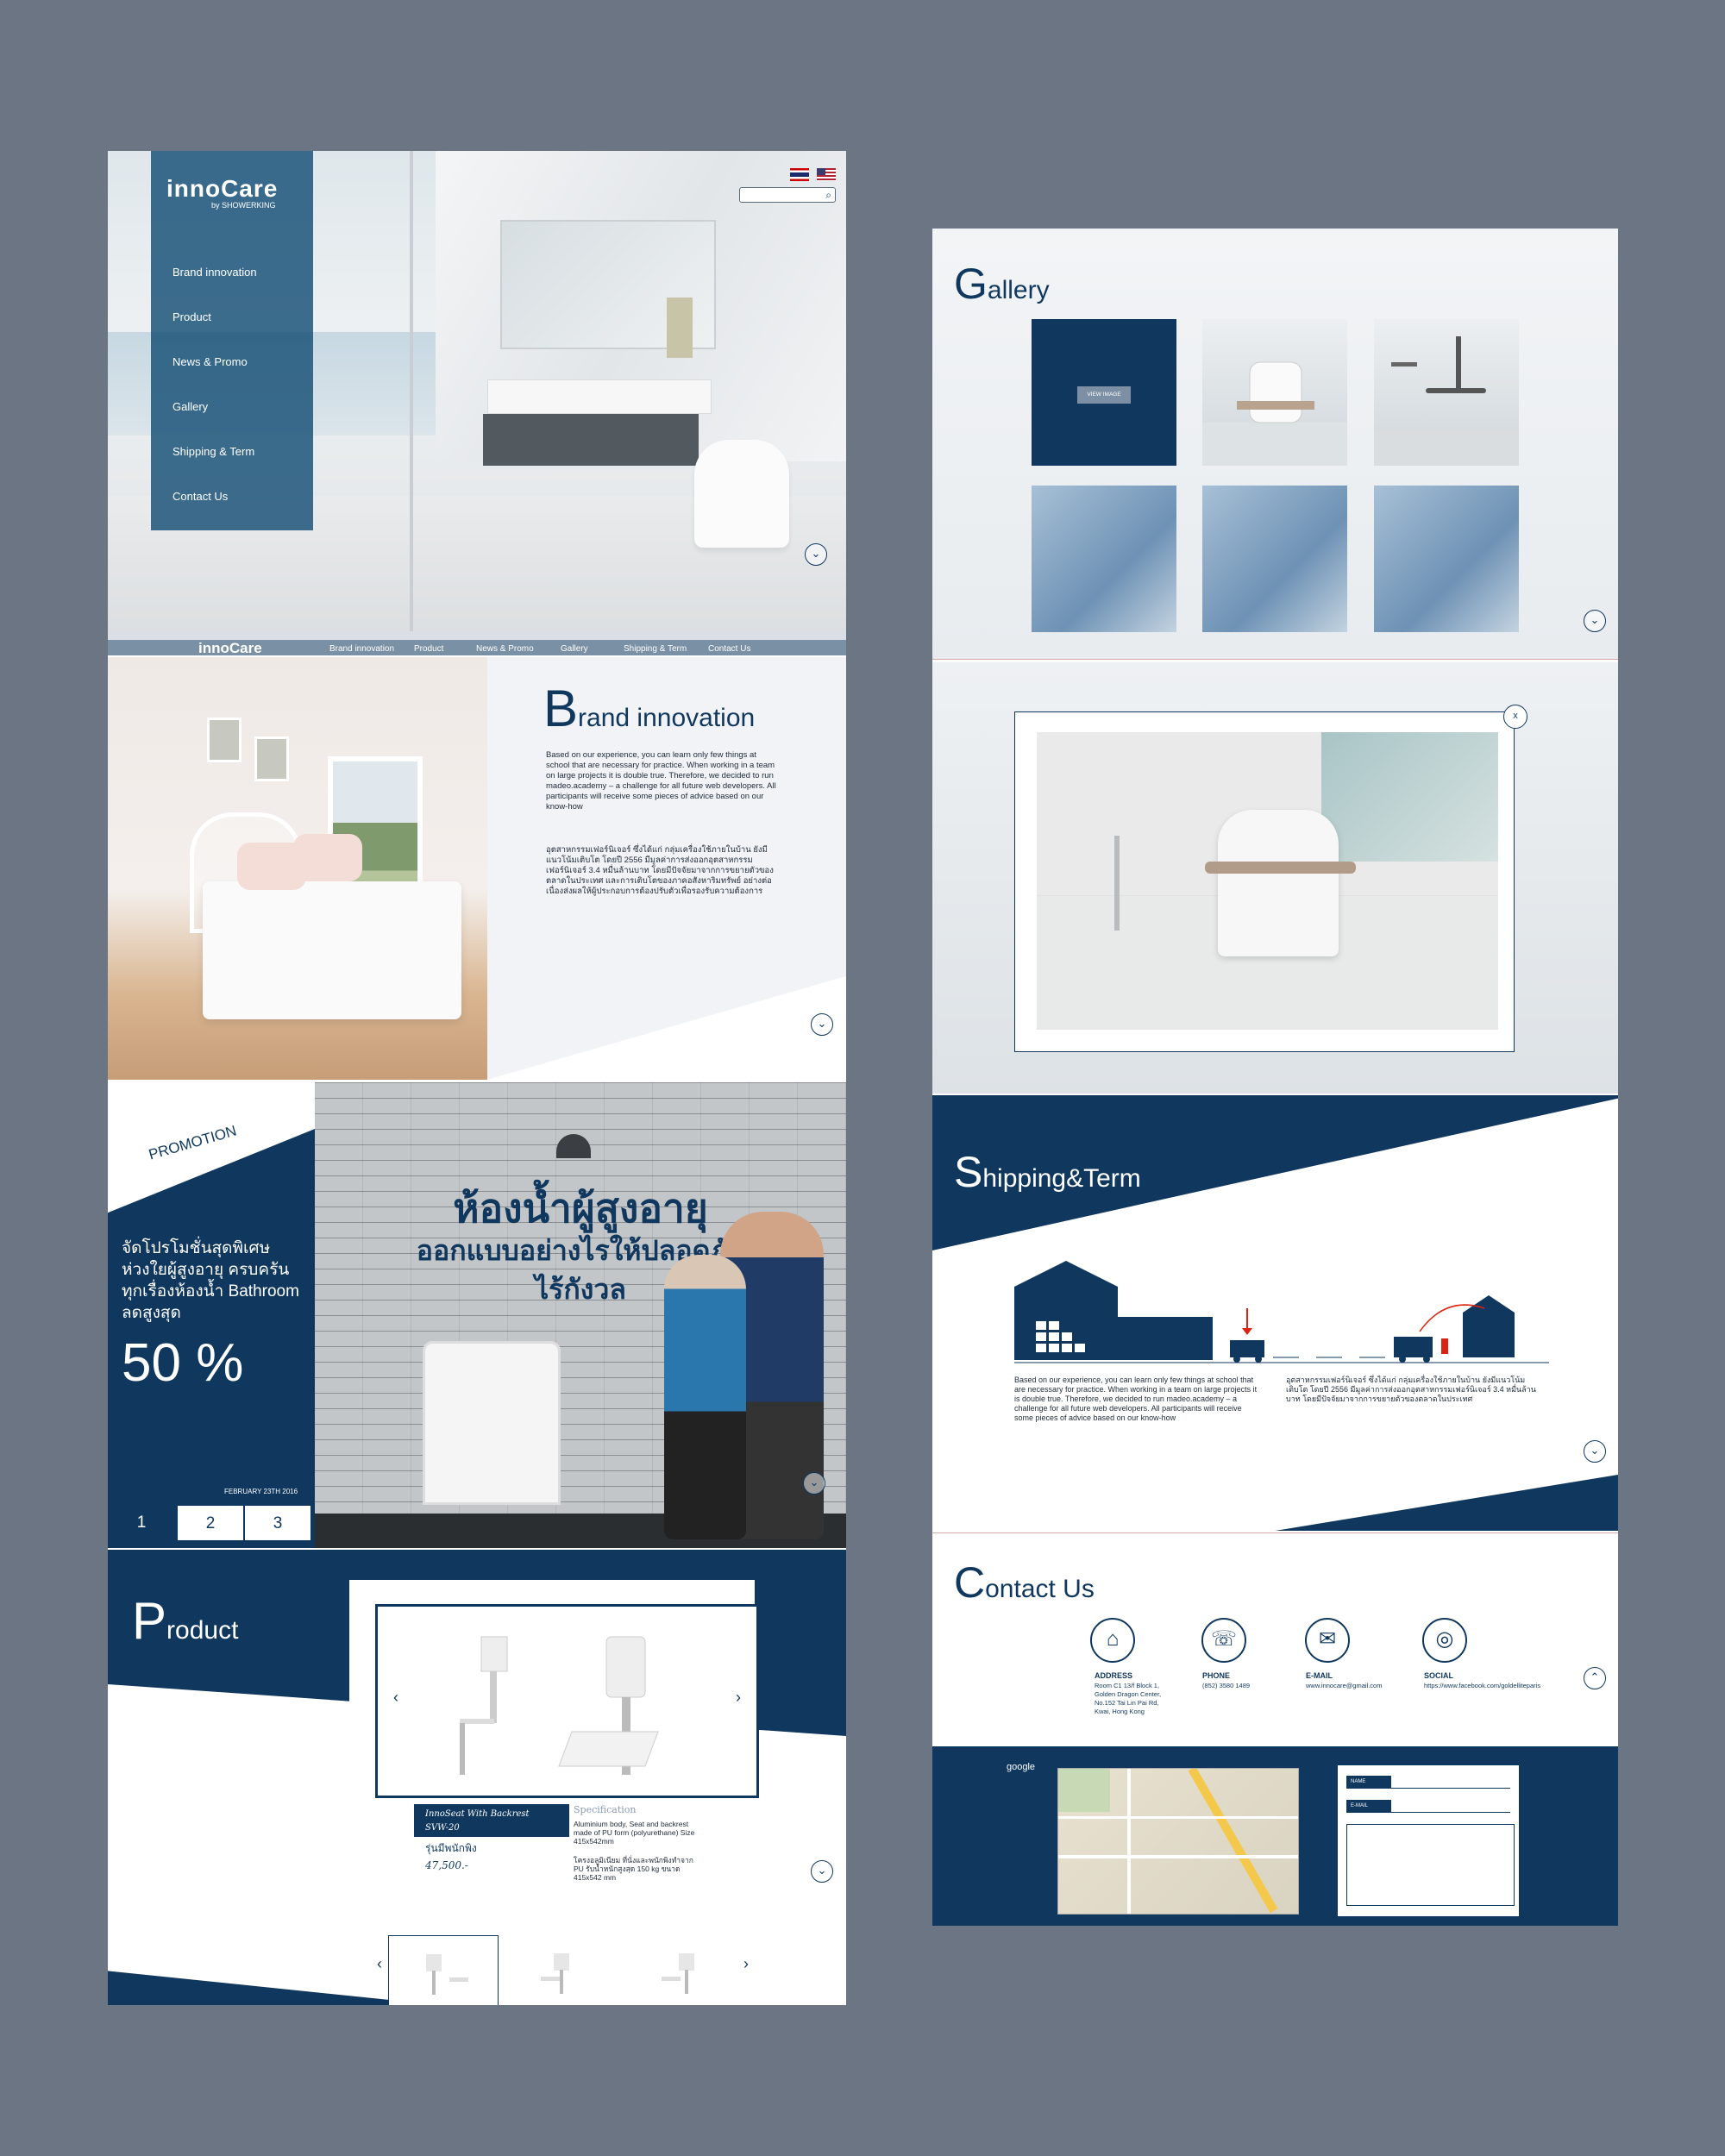 This screenshot has height=2156, width=1725. Describe the element at coordinates (1451, 1807) in the screenshot. I see `email-field` at that location.